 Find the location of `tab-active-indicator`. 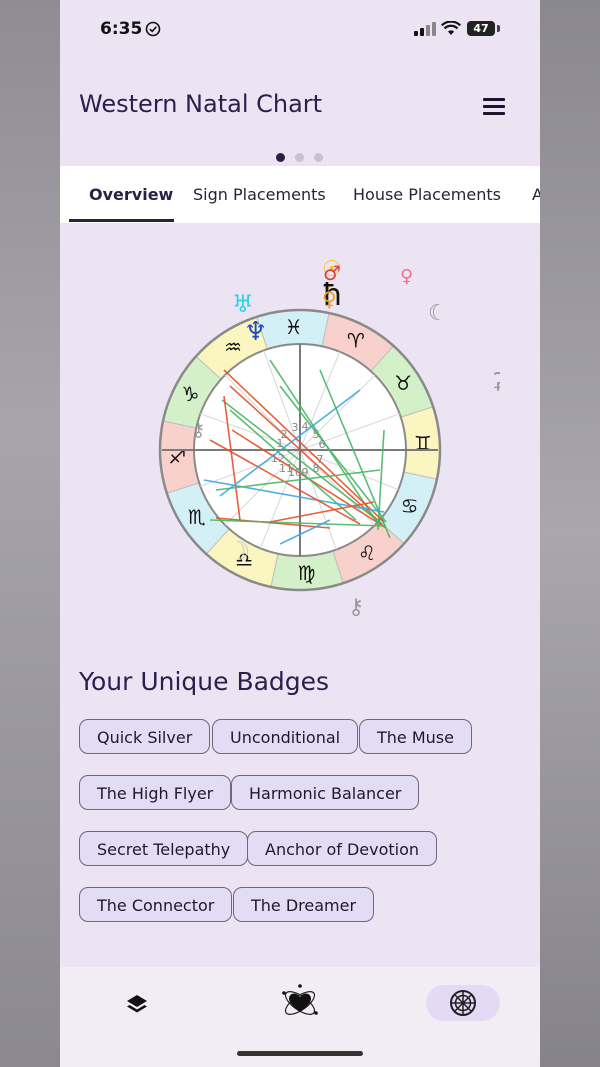

tab-active-indicator is located at coordinates (121, 220).